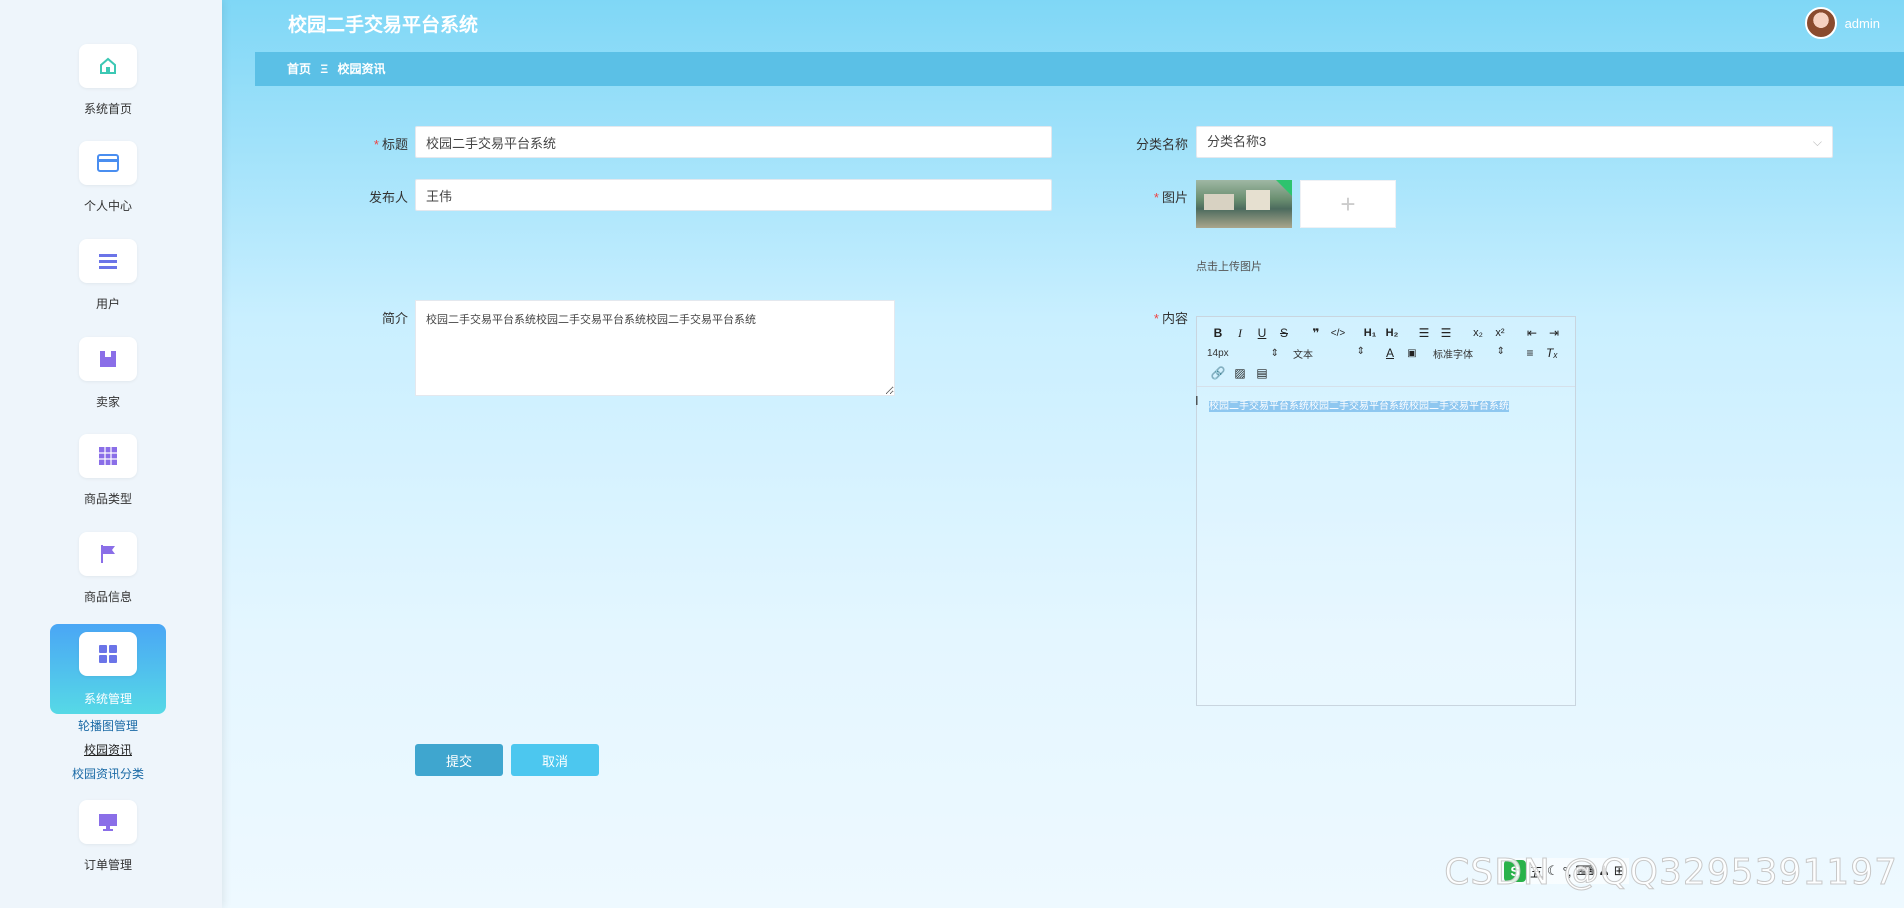 The height and width of the screenshot is (908, 1904). What do you see at coordinates (1240, 333) in the screenshot?
I see `italic-icon: I` at bounding box center [1240, 333].